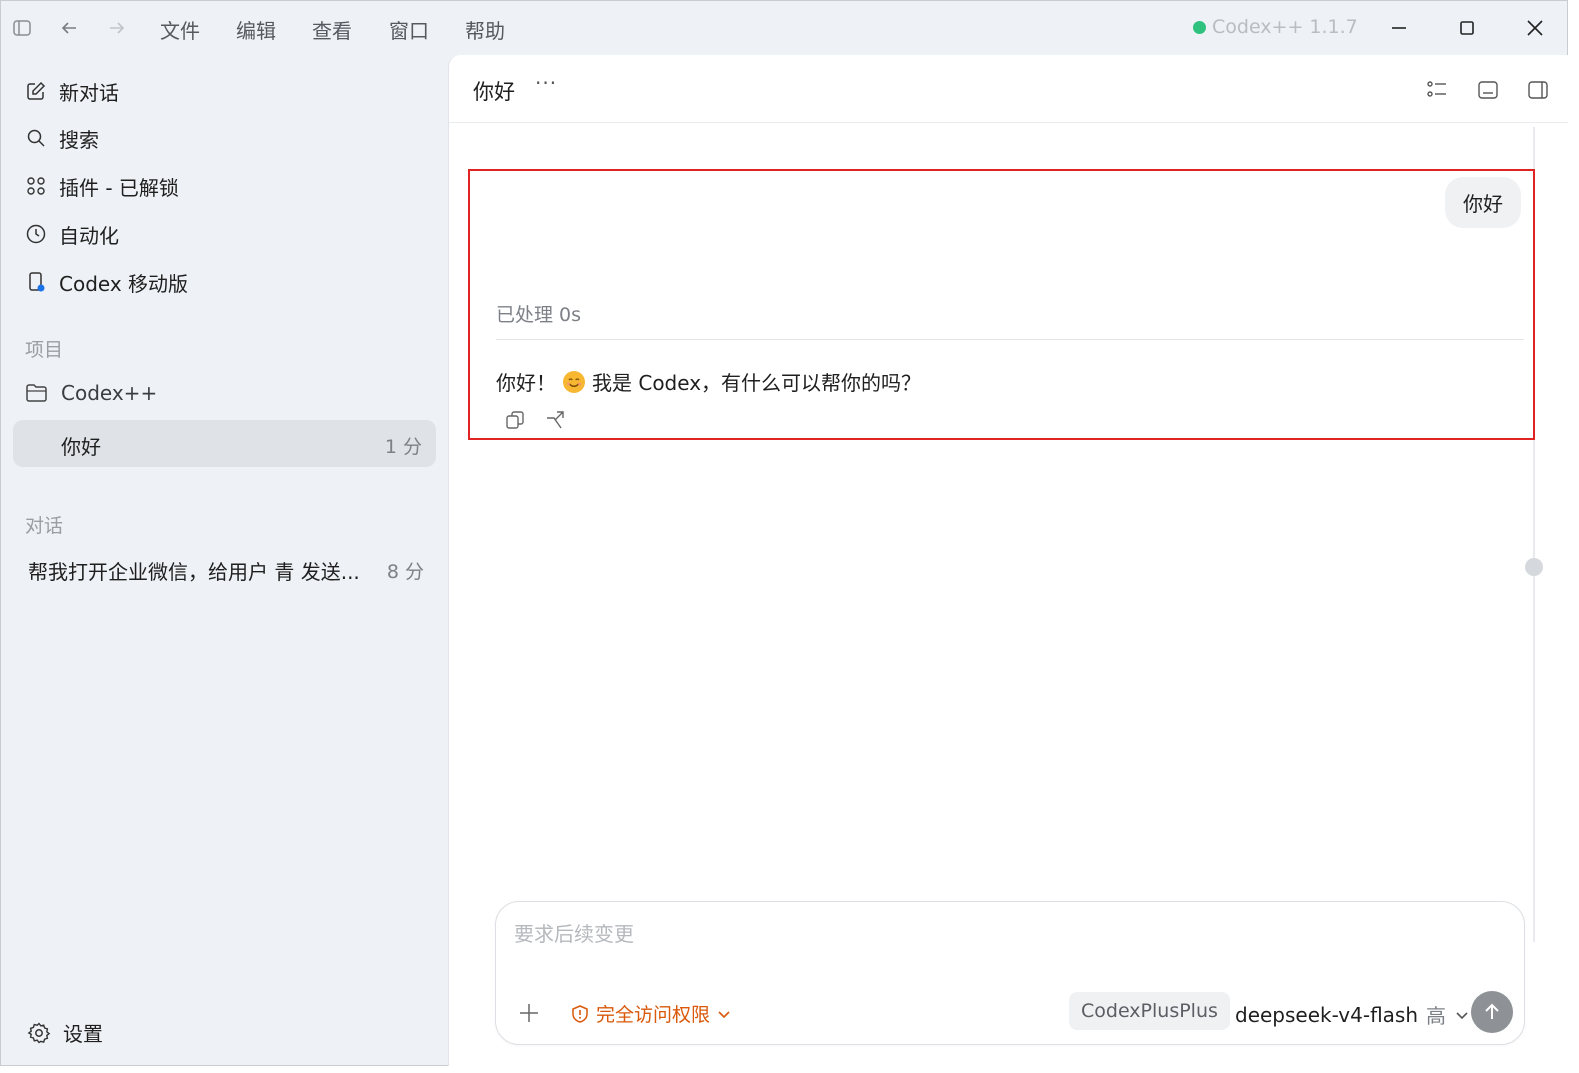 This screenshot has width=1579, height=1073. I want to click on processed-status: 已处理 0s, so click(538, 313).